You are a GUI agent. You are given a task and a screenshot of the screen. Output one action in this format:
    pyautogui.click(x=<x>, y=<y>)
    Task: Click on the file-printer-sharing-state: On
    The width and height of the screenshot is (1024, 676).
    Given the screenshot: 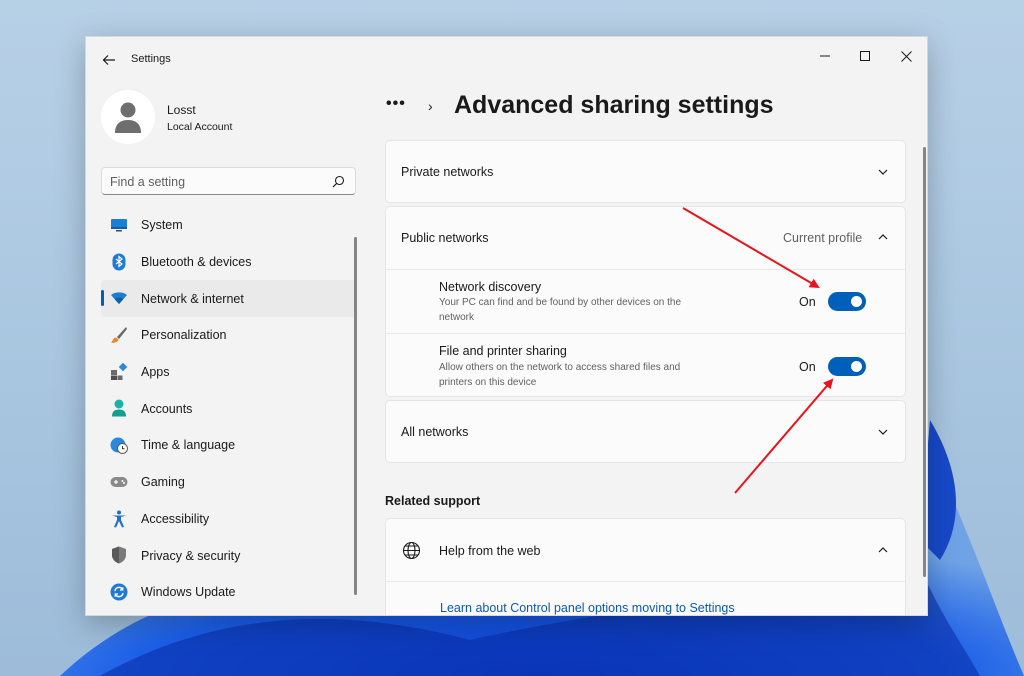 What is the action you would take?
    pyautogui.click(x=807, y=367)
    